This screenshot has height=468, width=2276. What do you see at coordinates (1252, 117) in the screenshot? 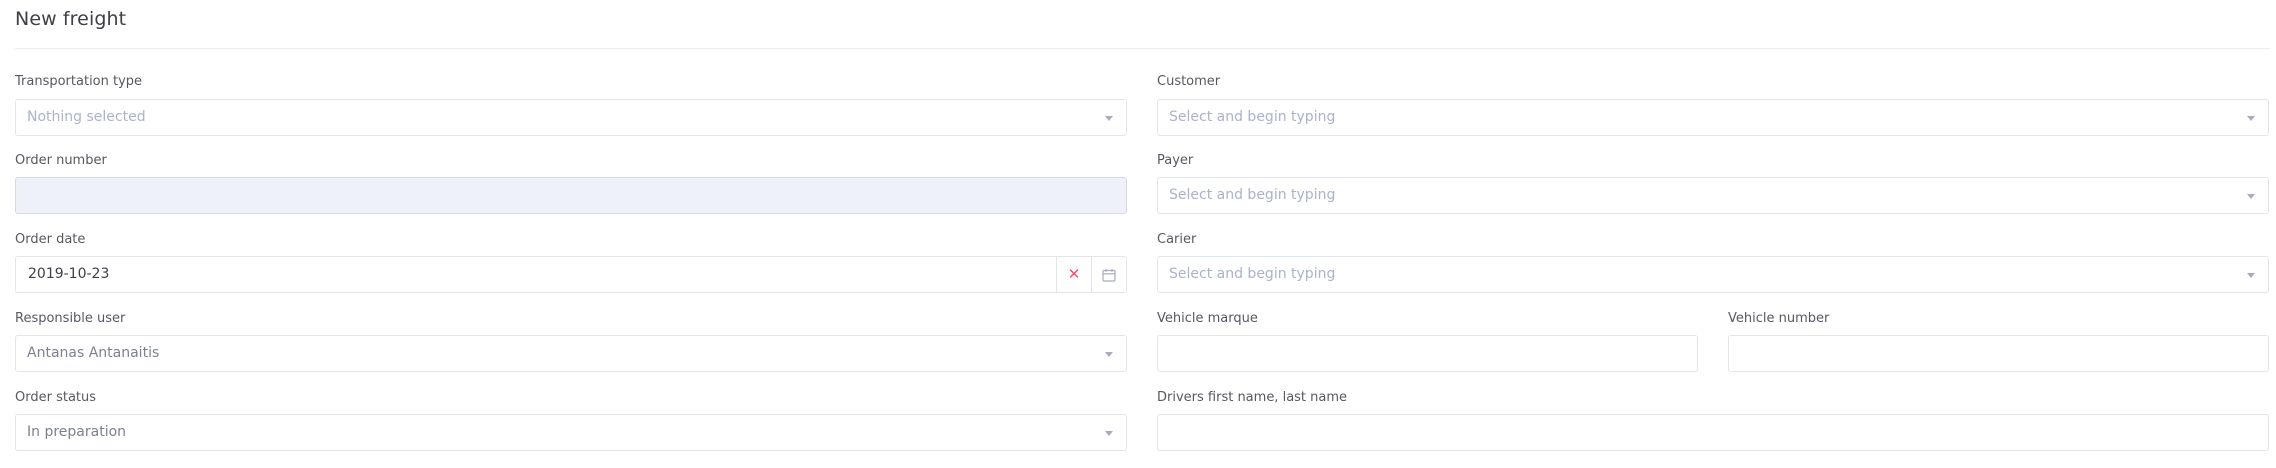
I see `customer-placeholder: Select and begin typing` at bounding box center [1252, 117].